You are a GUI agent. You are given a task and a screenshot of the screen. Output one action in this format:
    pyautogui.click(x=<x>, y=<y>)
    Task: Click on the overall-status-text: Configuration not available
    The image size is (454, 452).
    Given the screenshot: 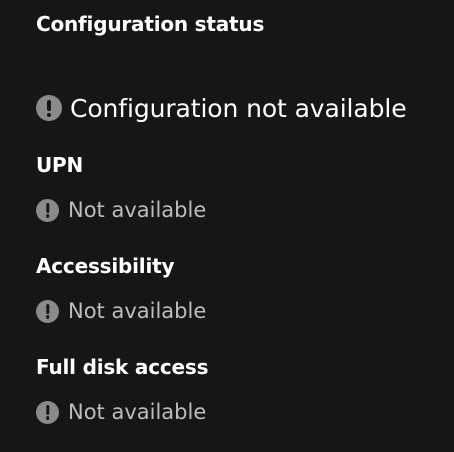 What is the action you would take?
    pyautogui.click(x=238, y=108)
    